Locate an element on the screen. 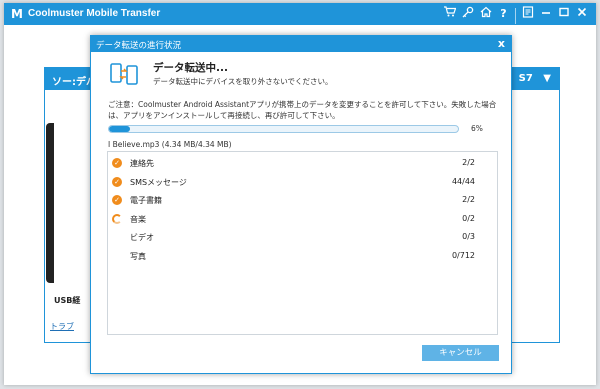 The image size is (600, 389). item-count: 0/712 is located at coordinates (463, 255).